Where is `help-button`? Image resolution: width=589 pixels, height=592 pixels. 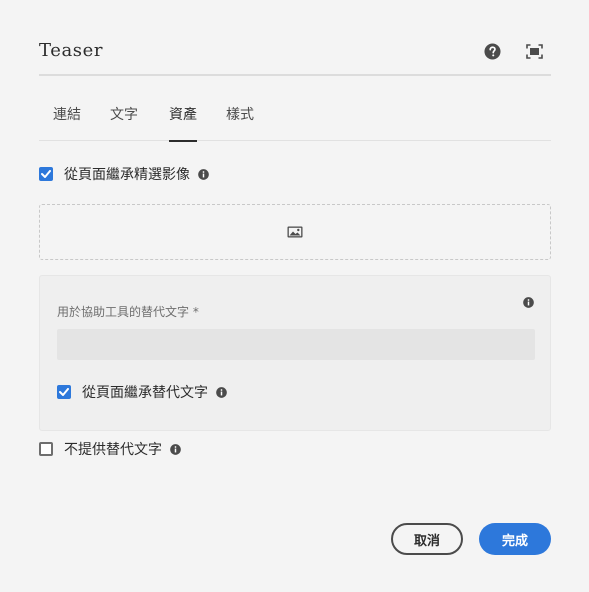
help-button is located at coordinates (492, 51).